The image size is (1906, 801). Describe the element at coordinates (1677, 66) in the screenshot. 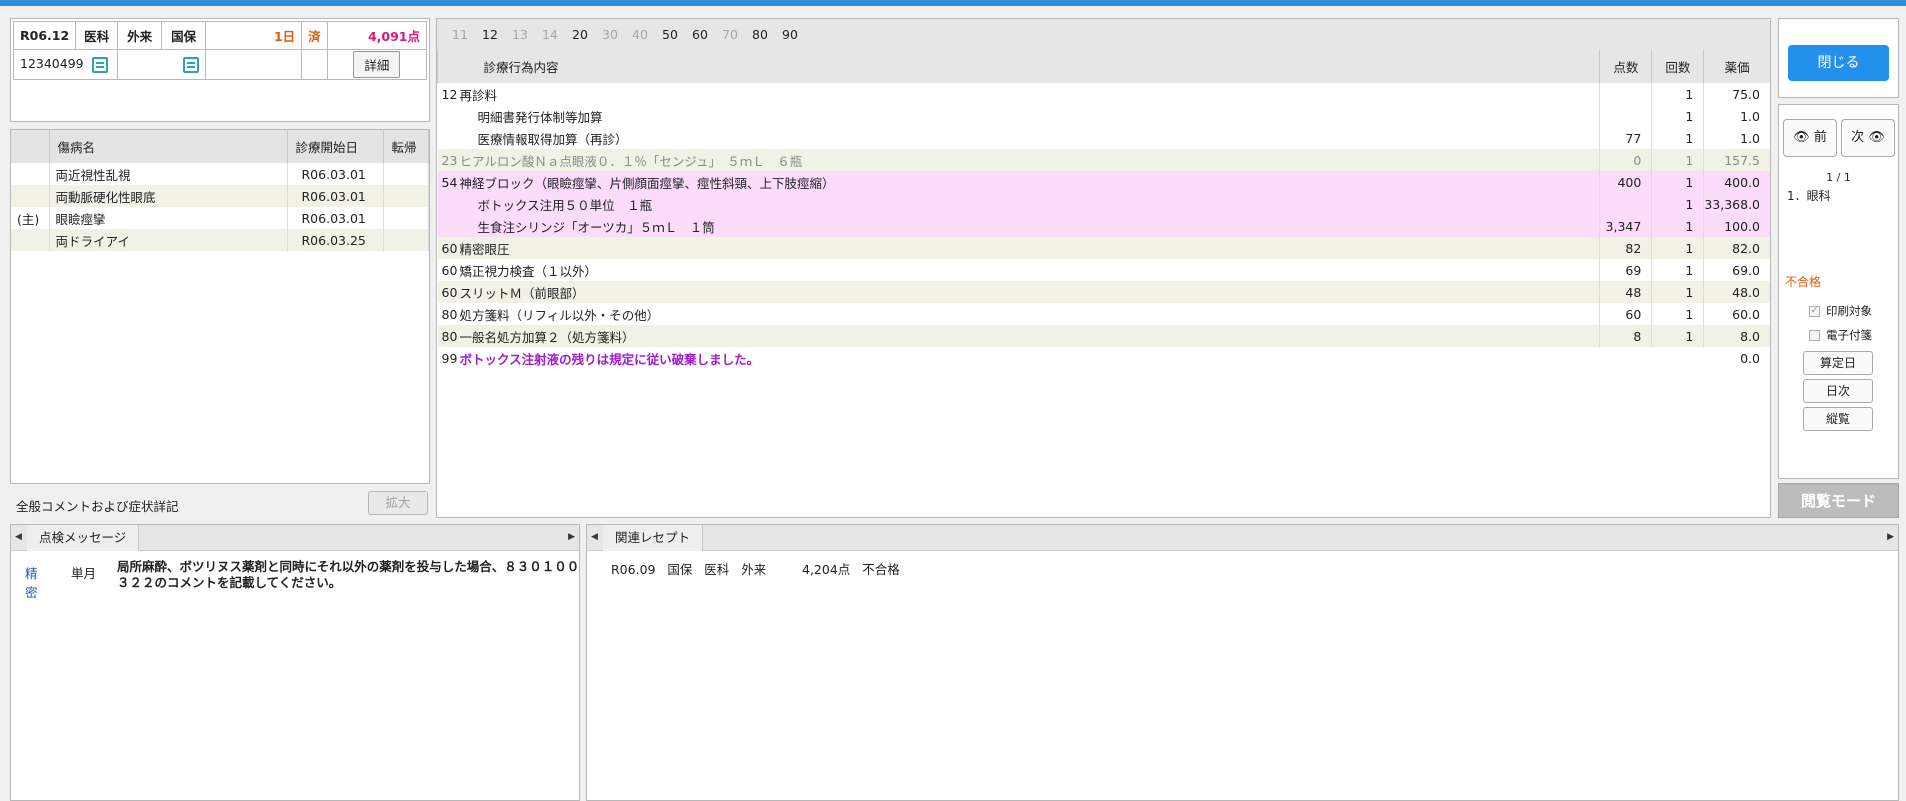

I see `count-header: 回数` at that location.